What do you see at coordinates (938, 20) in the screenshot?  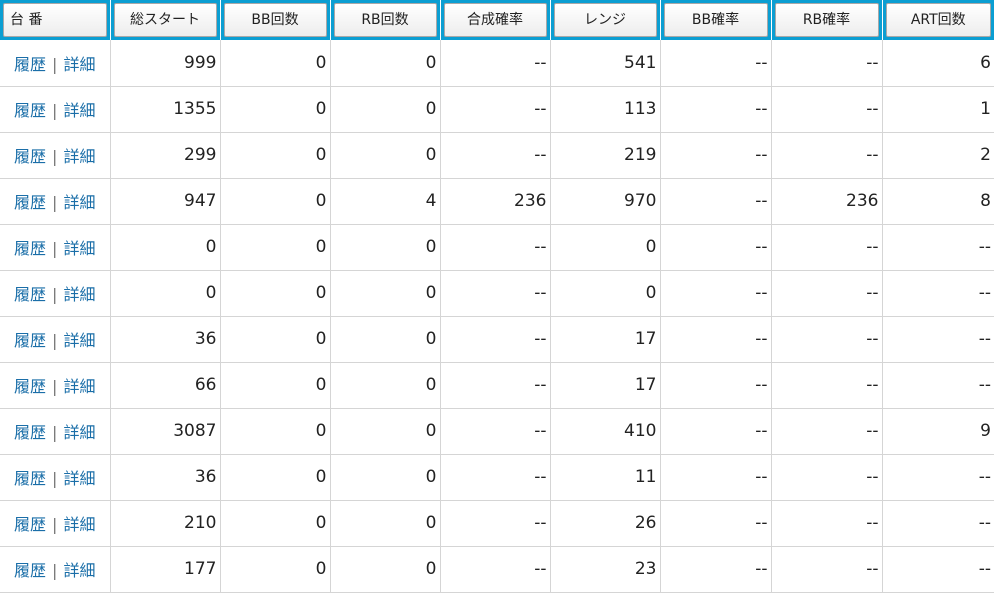 I see `header-art-count-sort-button: ART回数` at bounding box center [938, 20].